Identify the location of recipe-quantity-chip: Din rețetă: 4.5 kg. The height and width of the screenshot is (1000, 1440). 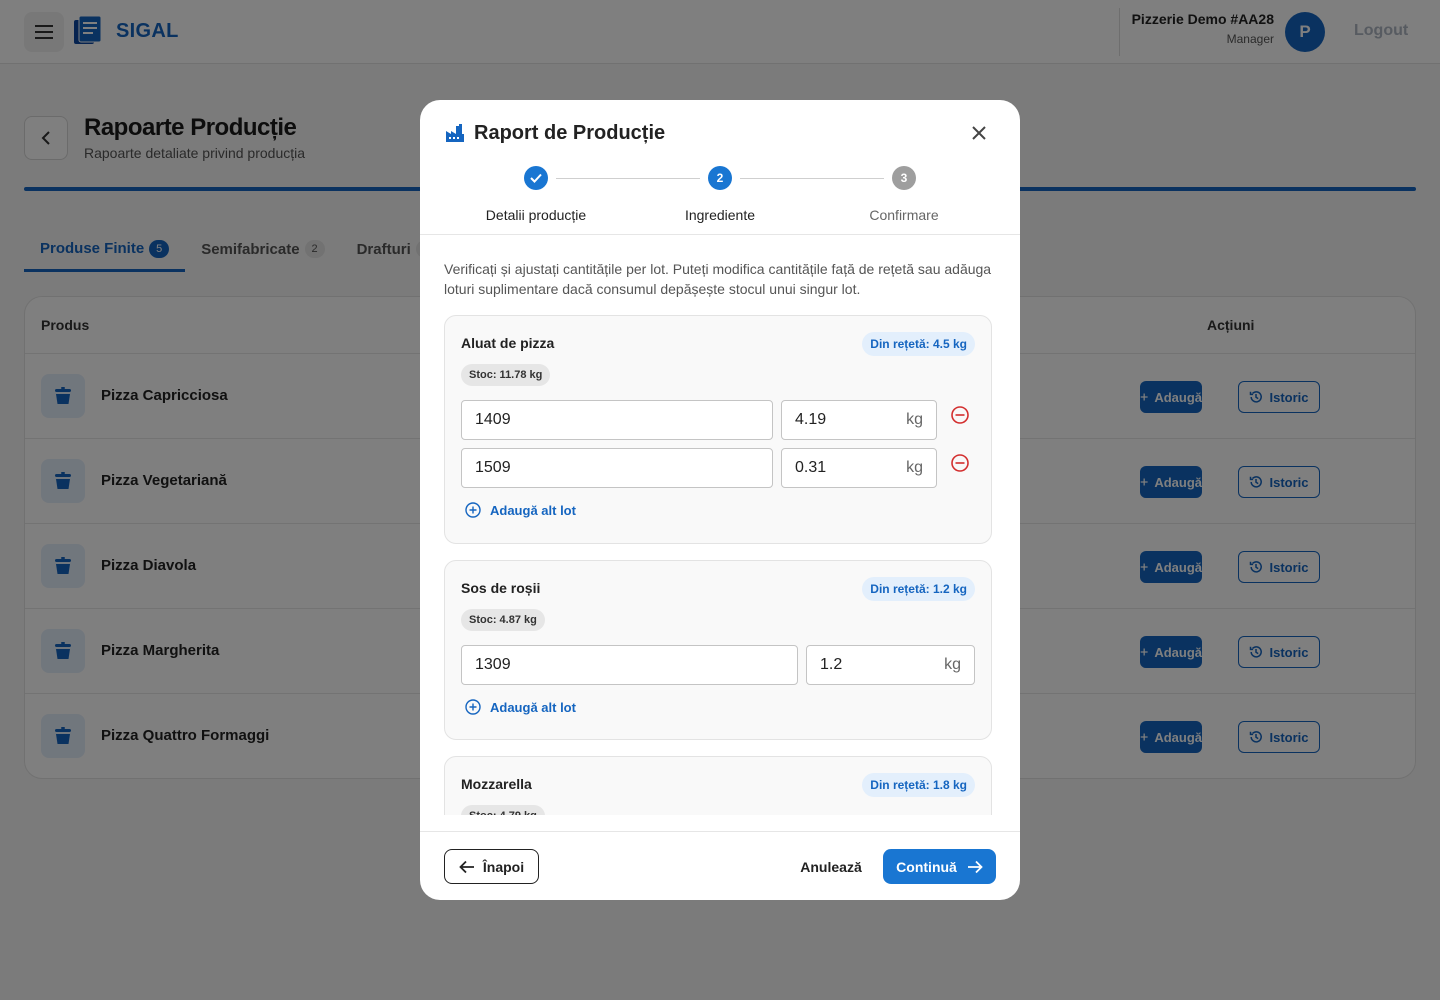
(918, 344).